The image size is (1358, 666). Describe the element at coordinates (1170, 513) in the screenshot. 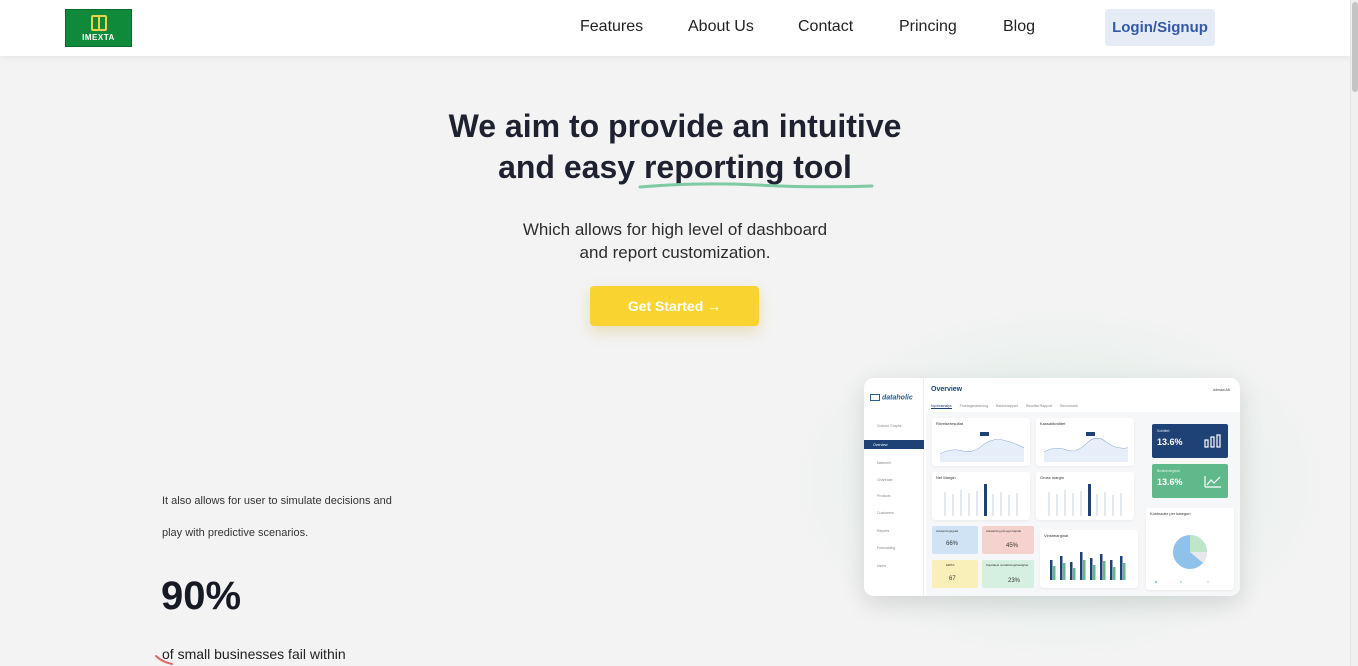

I see `card-title: Kostnader per kategori` at that location.